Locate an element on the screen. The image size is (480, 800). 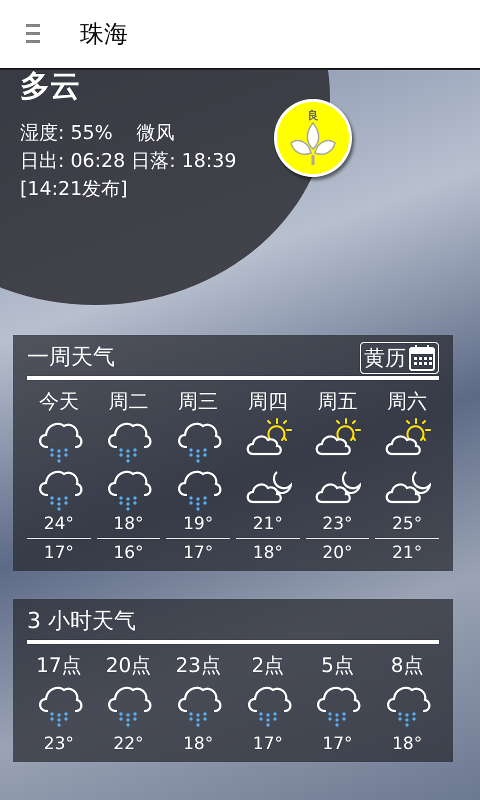
low-temperature: 21° is located at coordinates (407, 553).